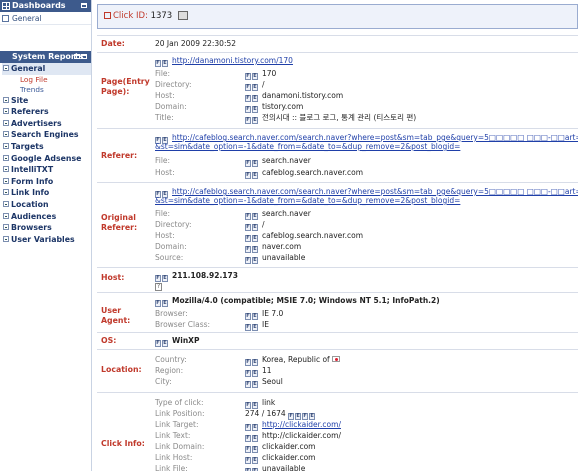  I want to click on date-row: Date: 20 Jan 2009 22:30:52, so click(337, 42).